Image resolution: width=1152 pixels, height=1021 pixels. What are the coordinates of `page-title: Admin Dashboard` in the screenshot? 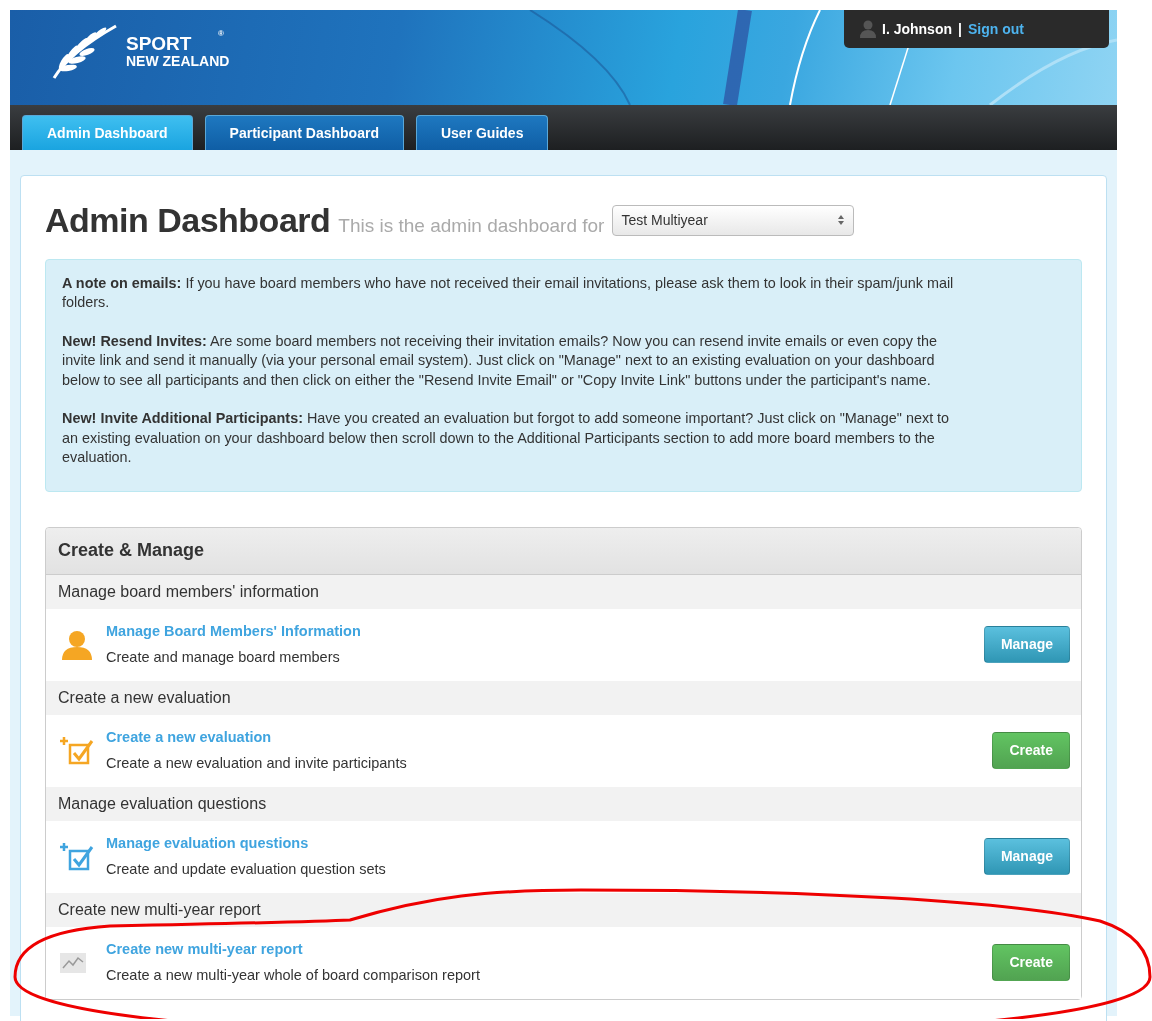 It's located at (188, 220).